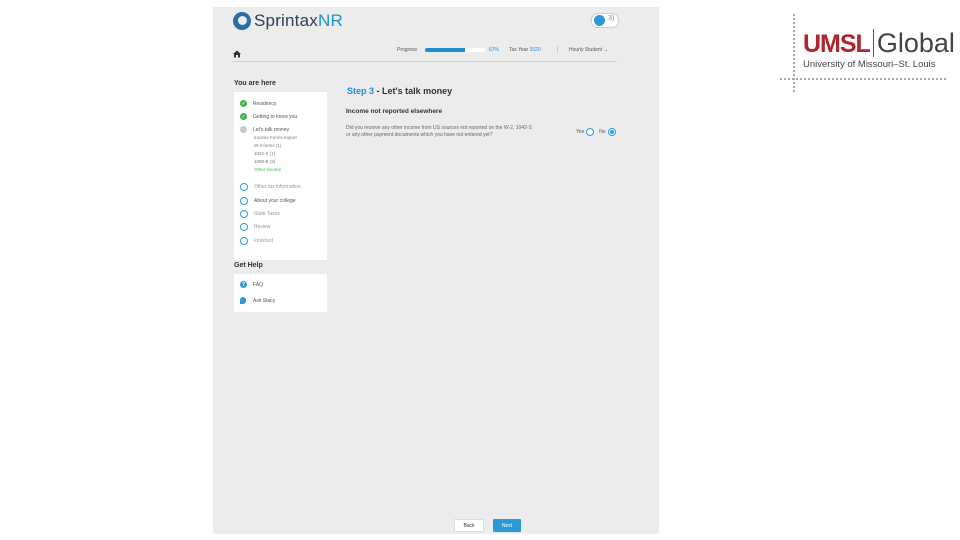 The width and height of the screenshot is (960, 540). I want to click on you-are-here-heading: You are here, so click(255, 83).